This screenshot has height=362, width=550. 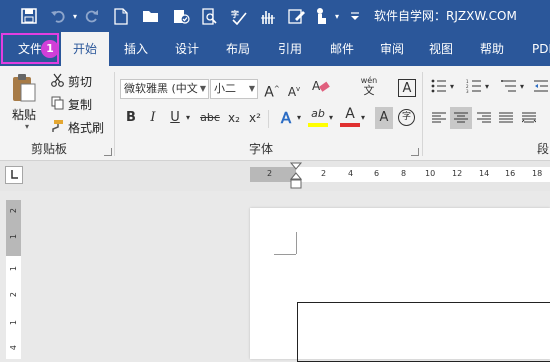 I want to click on character-border-label: A, so click(x=407, y=88).